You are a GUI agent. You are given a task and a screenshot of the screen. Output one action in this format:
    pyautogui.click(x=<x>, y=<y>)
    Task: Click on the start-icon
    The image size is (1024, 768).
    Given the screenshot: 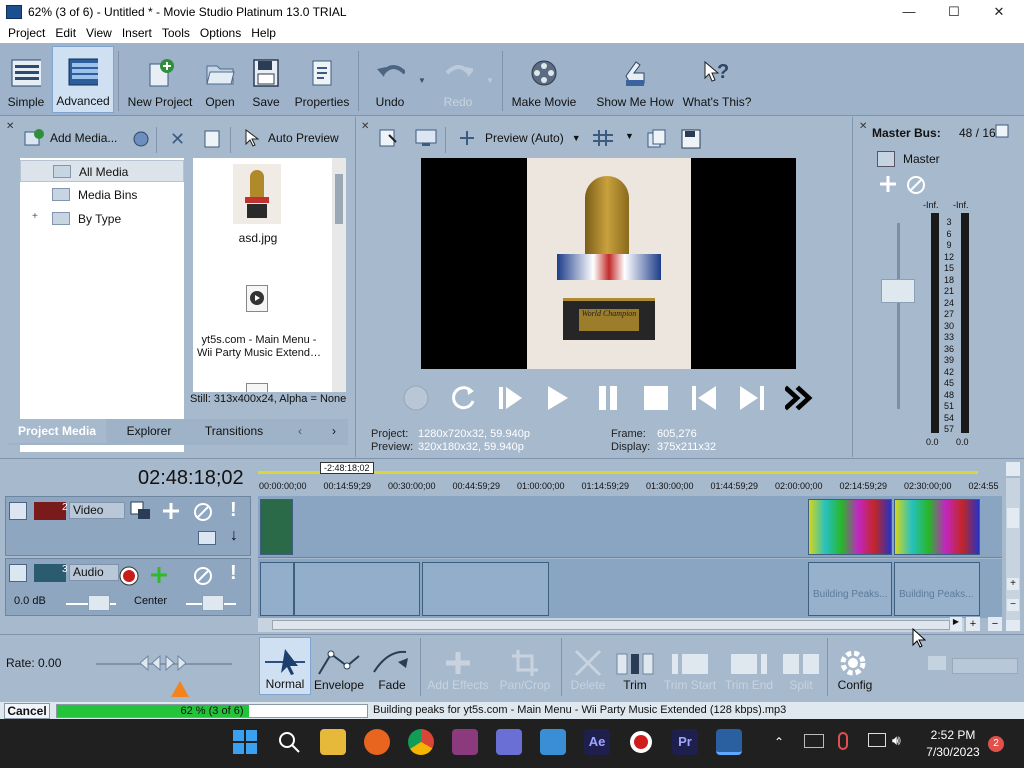 What is the action you would take?
    pyautogui.click(x=245, y=742)
    